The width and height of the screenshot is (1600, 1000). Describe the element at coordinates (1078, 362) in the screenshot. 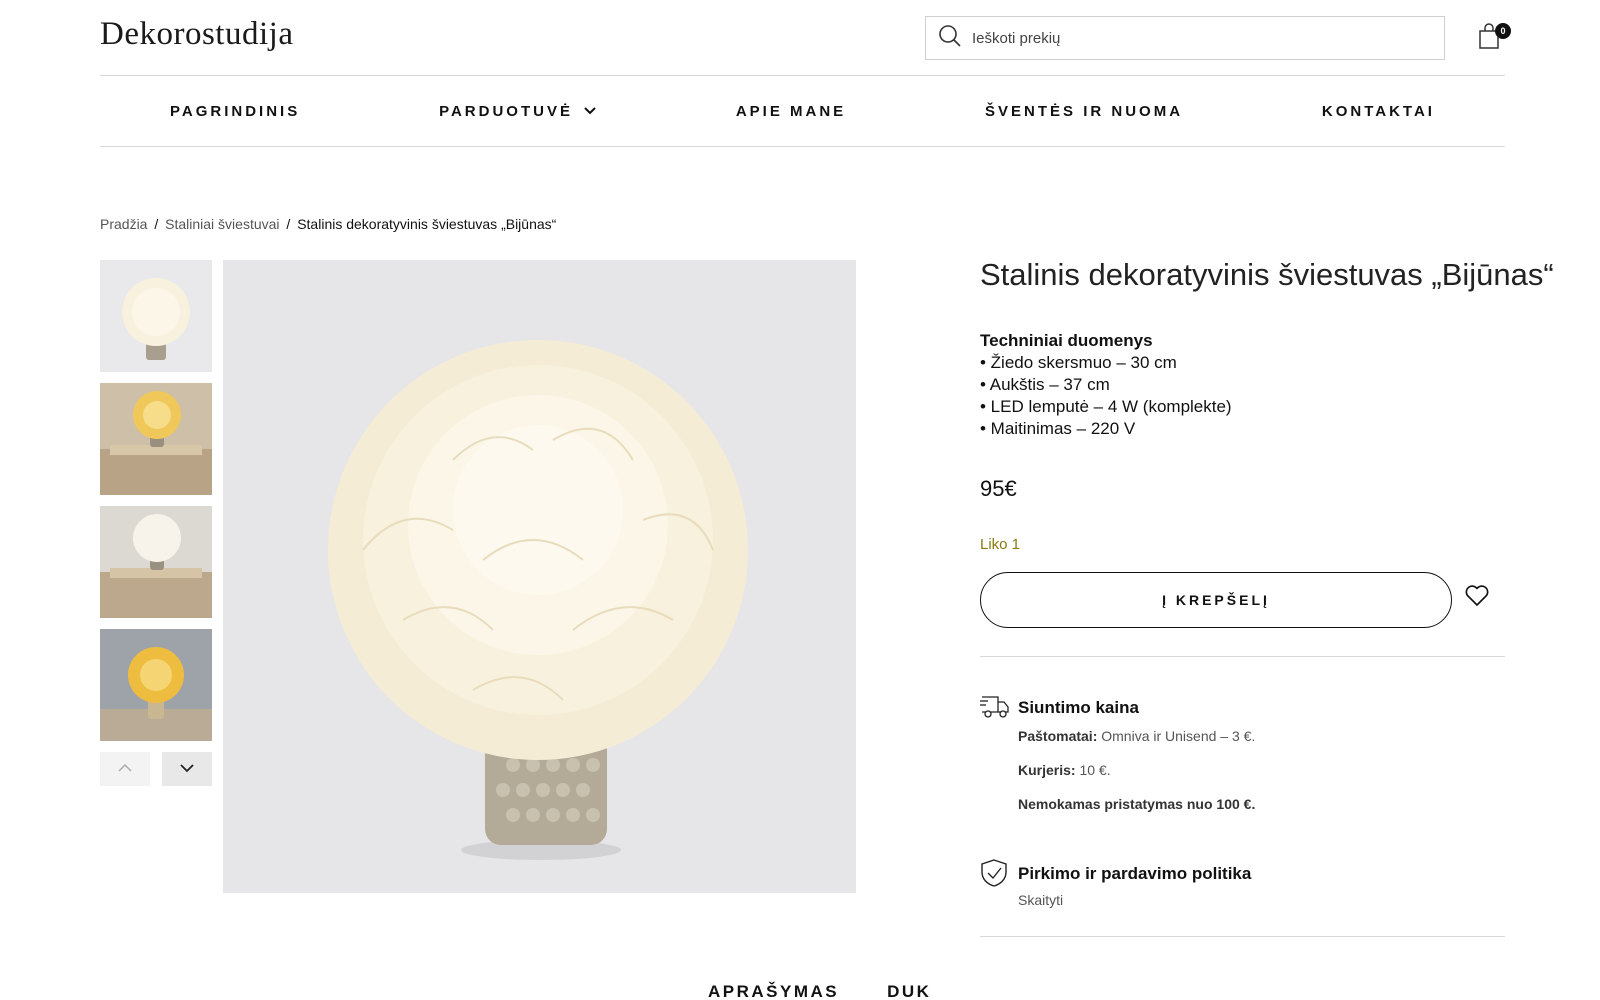

I see `spec-line: • Žiedo skersmuo – 30 cm` at that location.